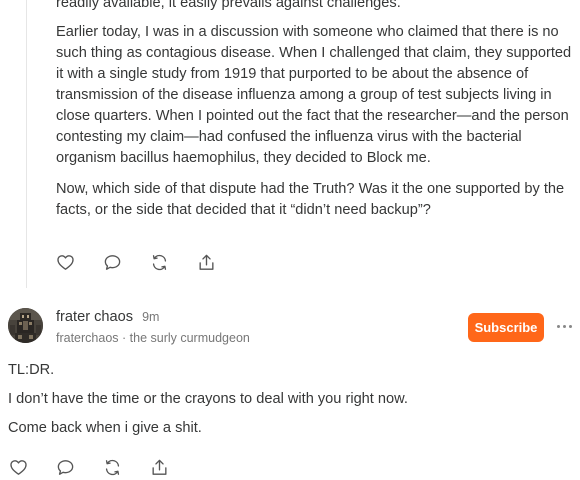 Image resolution: width=580 pixels, height=480 pixels. Describe the element at coordinates (31, 370) in the screenshot. I see `comment-paragraph: TL:DR.` at that location.